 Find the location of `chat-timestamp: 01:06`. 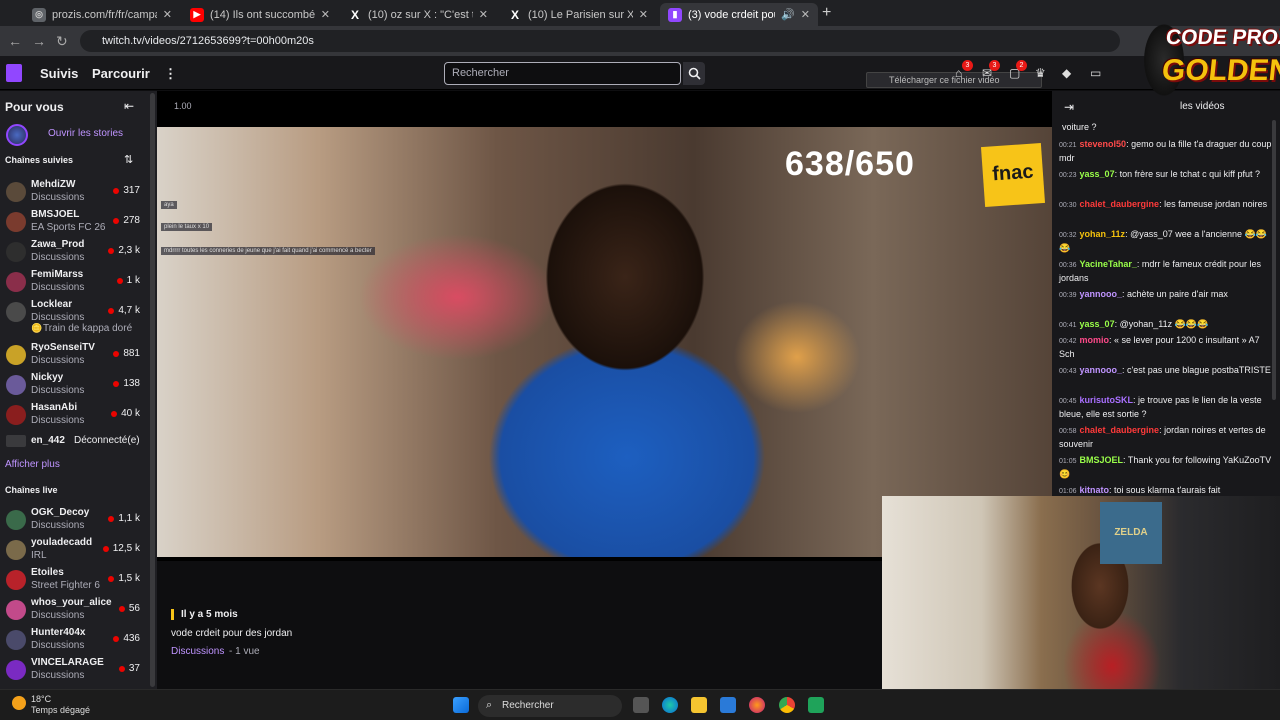

chat-timestamp: 01:06 is located at coordinates (1068, 491).